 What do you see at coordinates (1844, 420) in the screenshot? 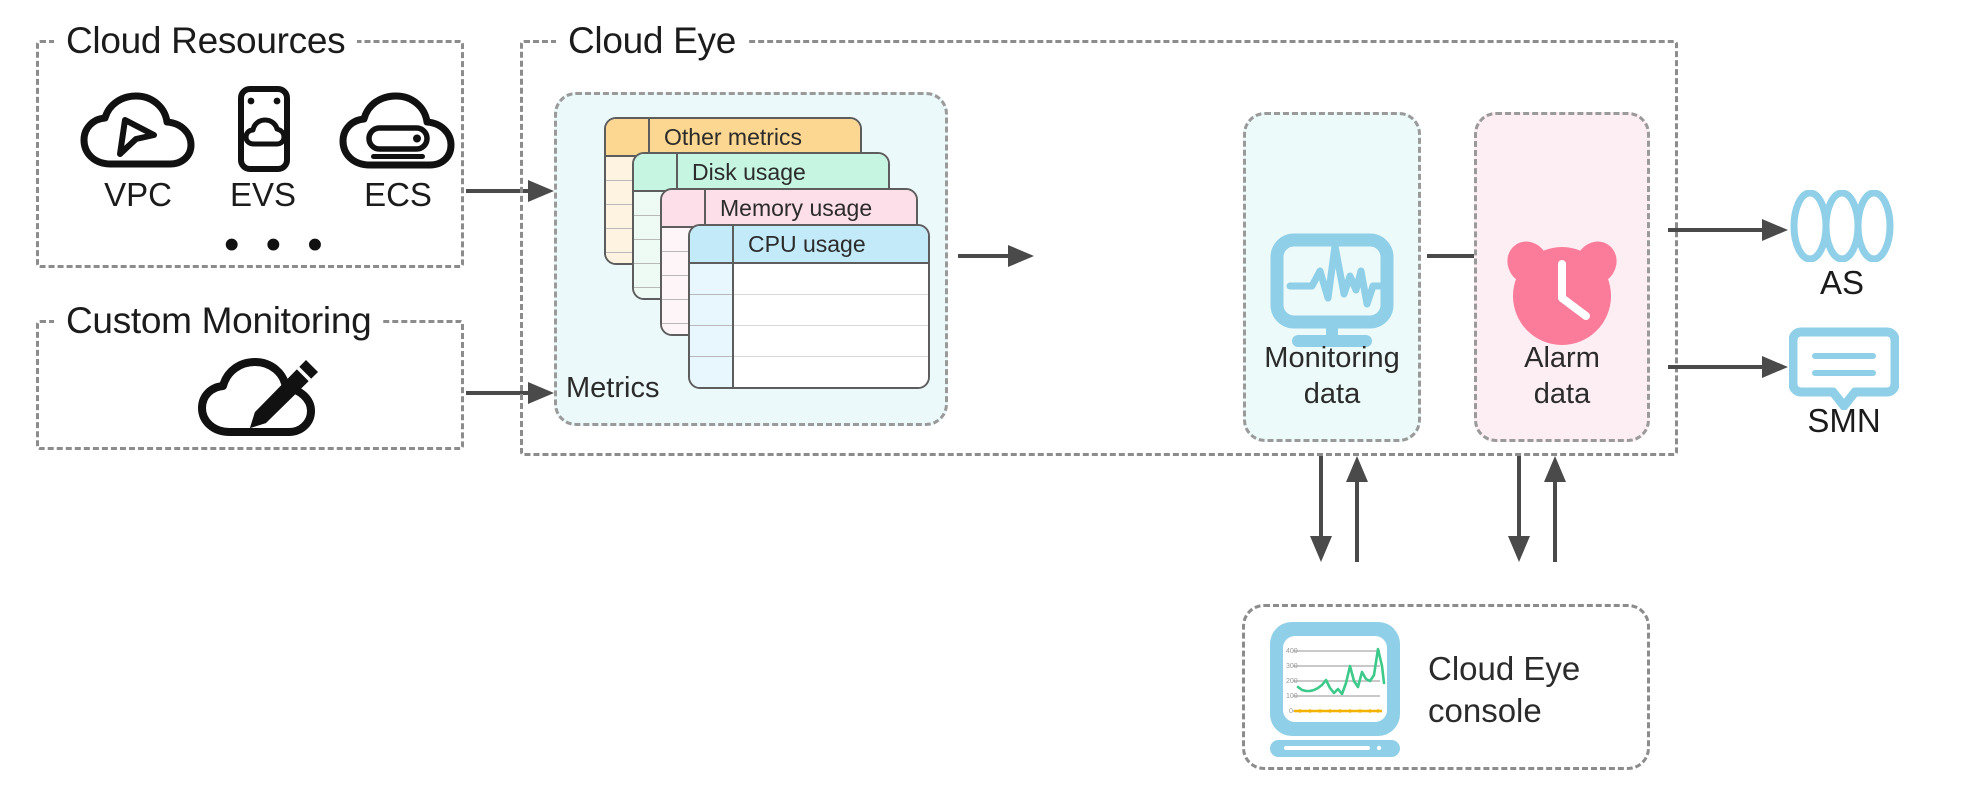
I see `output-smn-label: SMN` at bounding box center [1844, 420].